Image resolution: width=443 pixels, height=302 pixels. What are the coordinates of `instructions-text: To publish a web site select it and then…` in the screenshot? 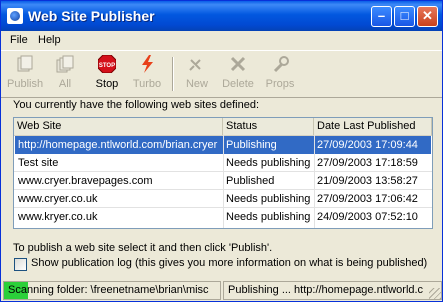 It's located at (143, 248).